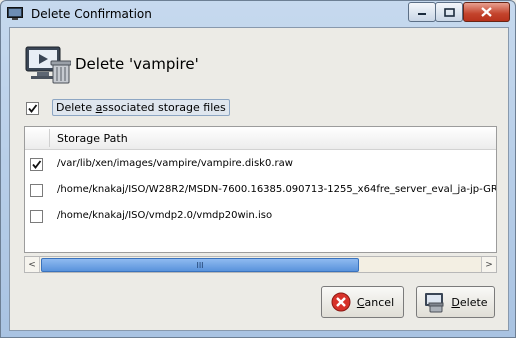 This screenshot has height=338, width=516. Describe the element at coordinates (375, 302) in the screenshot. I see `cancel-label: Cancel` at that location.